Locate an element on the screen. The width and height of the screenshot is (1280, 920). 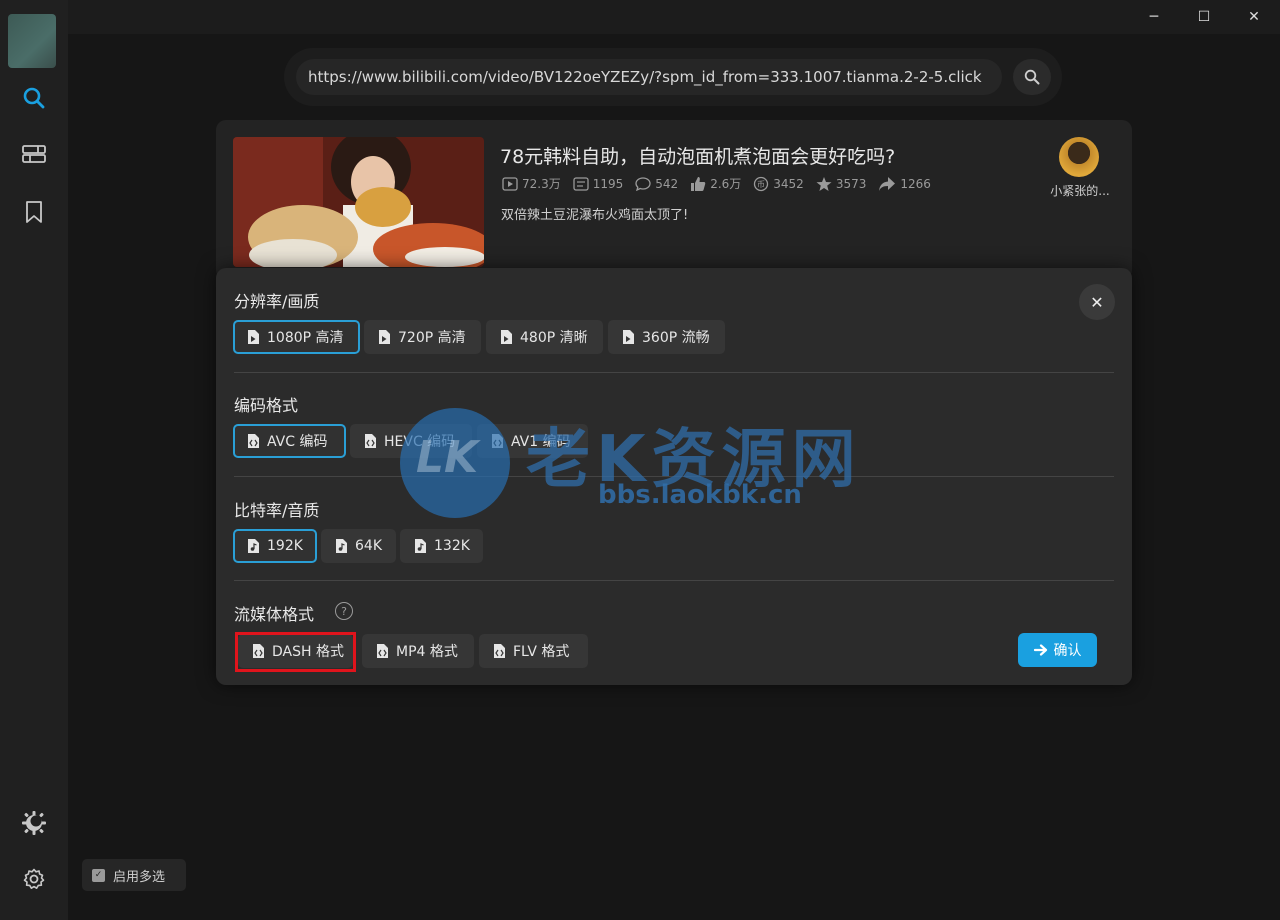
checkbox-checked-icon: ✓ is located at coordinates (98, 875).